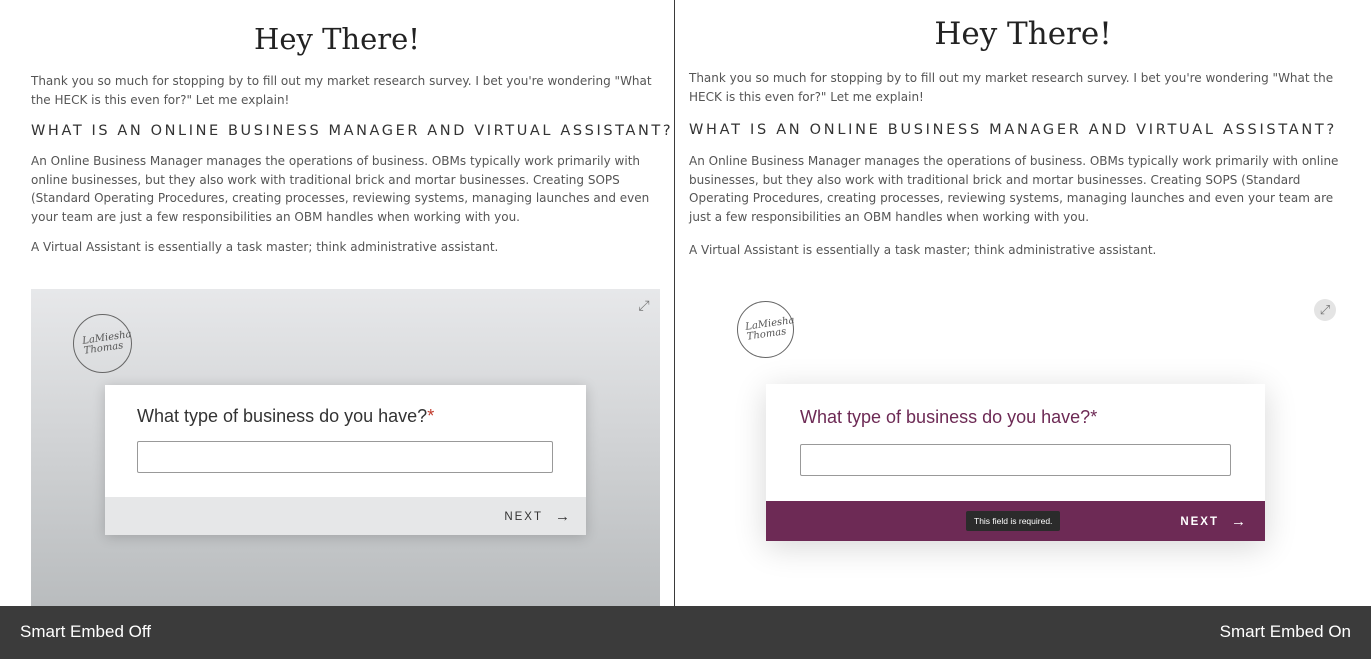 This screenshot has height=659, width=1371. Describe the element at coordinates (685, 632) in the screenshot. I see `caption-bar: Smart Embed Off Smart Embed On` at that location.